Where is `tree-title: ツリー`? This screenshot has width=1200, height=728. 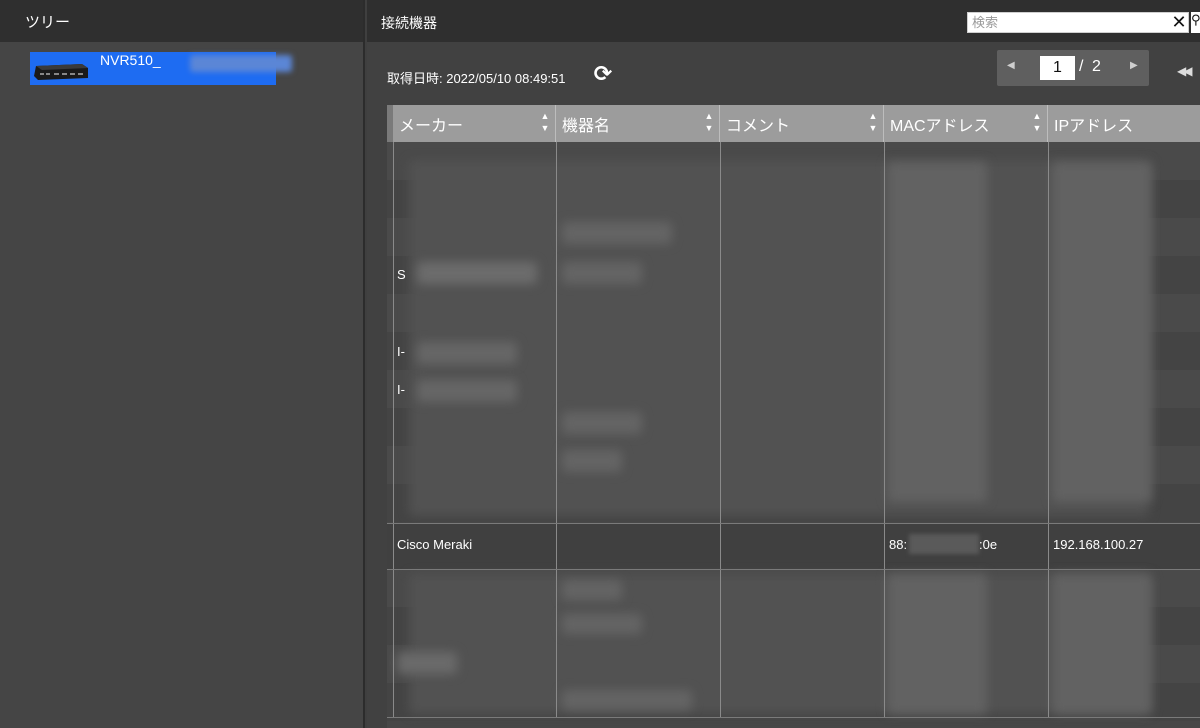
tree-title: ツリー is located at coordinates (48, 22).